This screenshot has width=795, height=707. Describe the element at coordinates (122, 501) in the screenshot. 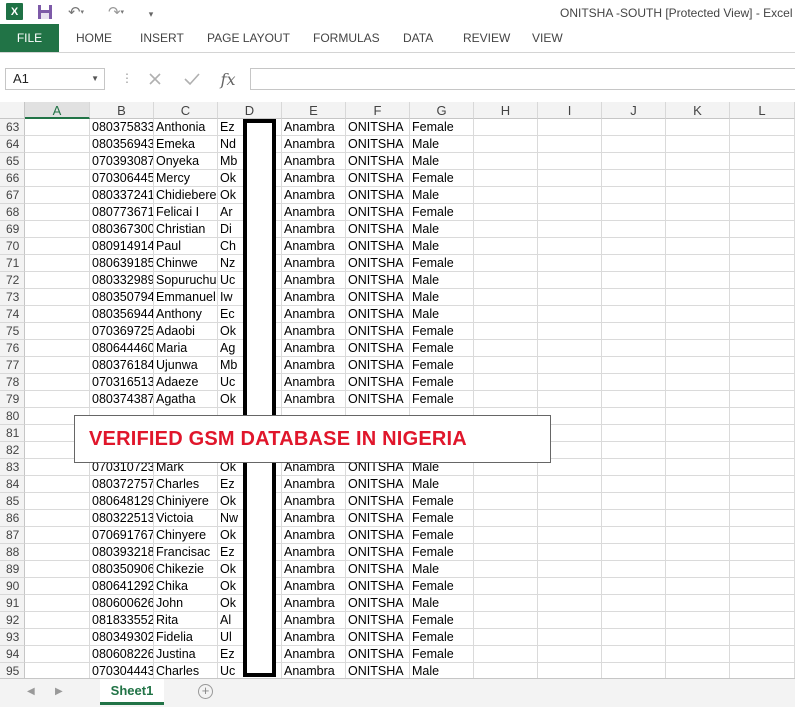

I see `cell-phone: 080648129` at that location.